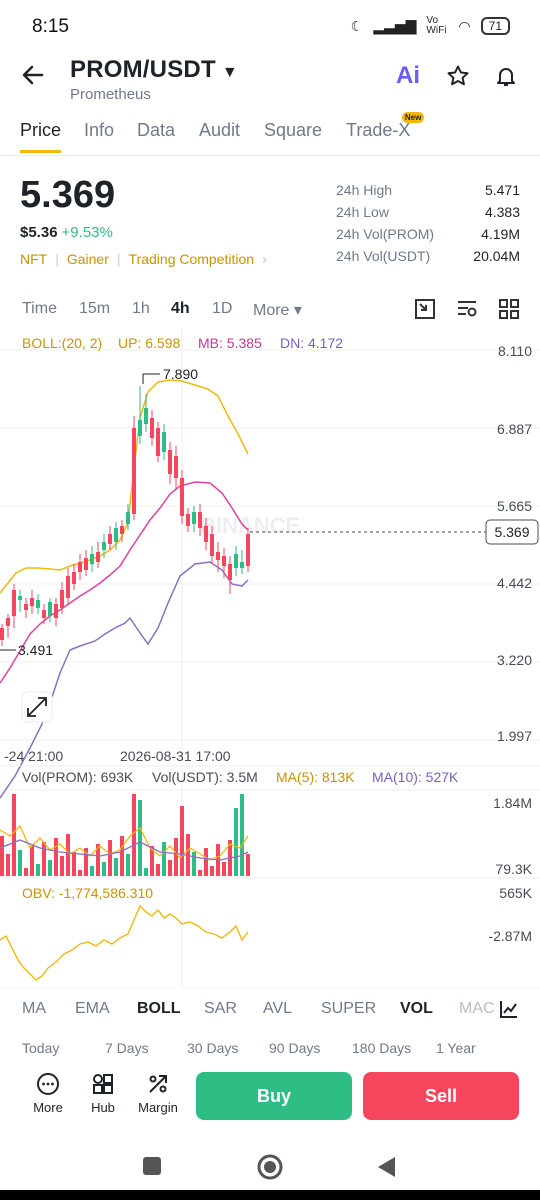 The width and height of the screenshot is (540, 1200). I want to click on period-180d: 180 Days, so click(381, 1048).